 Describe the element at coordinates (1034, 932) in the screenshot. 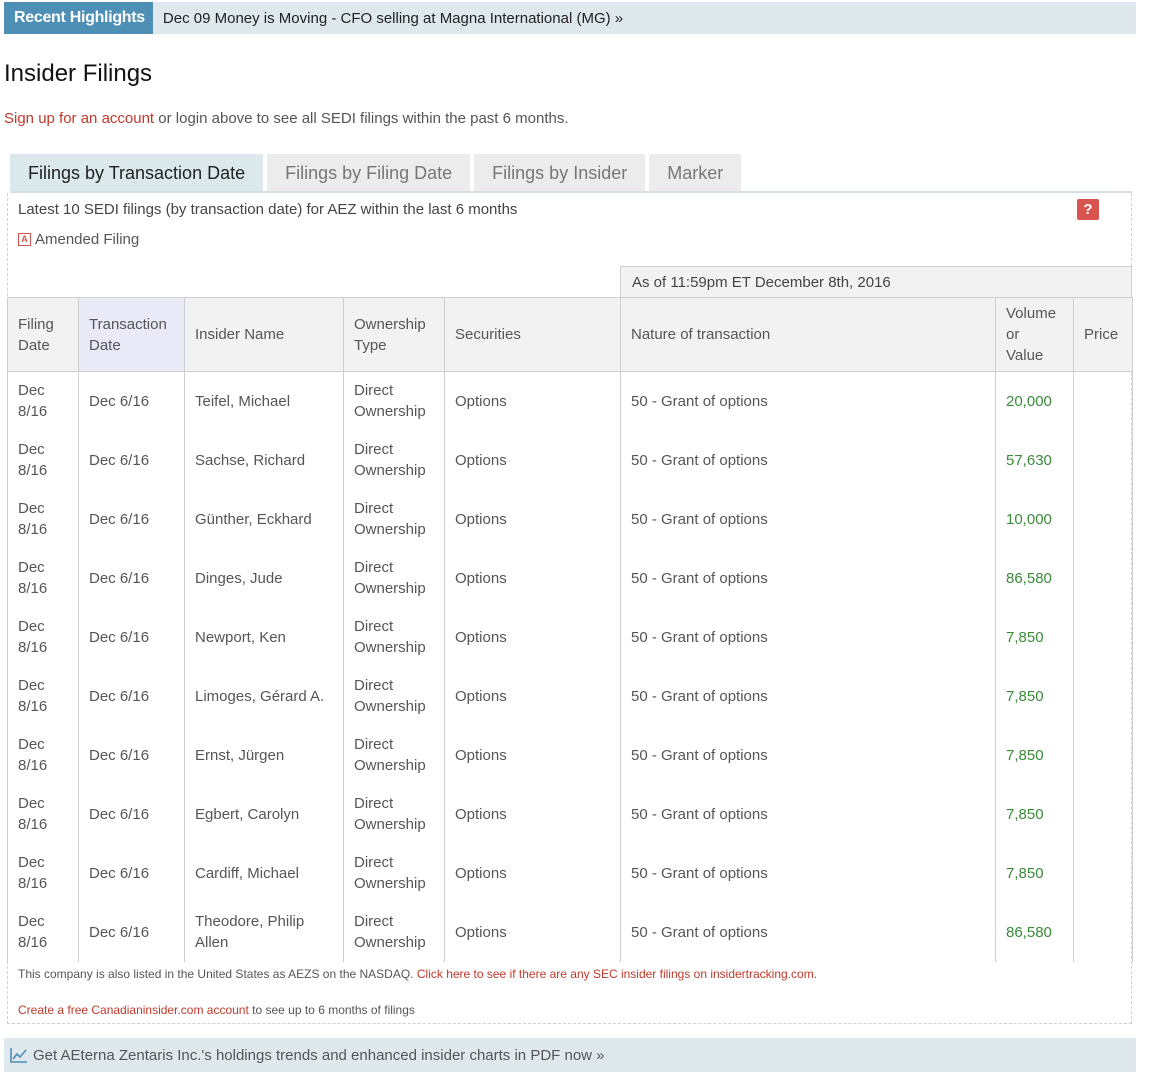

I see `cell-volume: 86,580` at that location.